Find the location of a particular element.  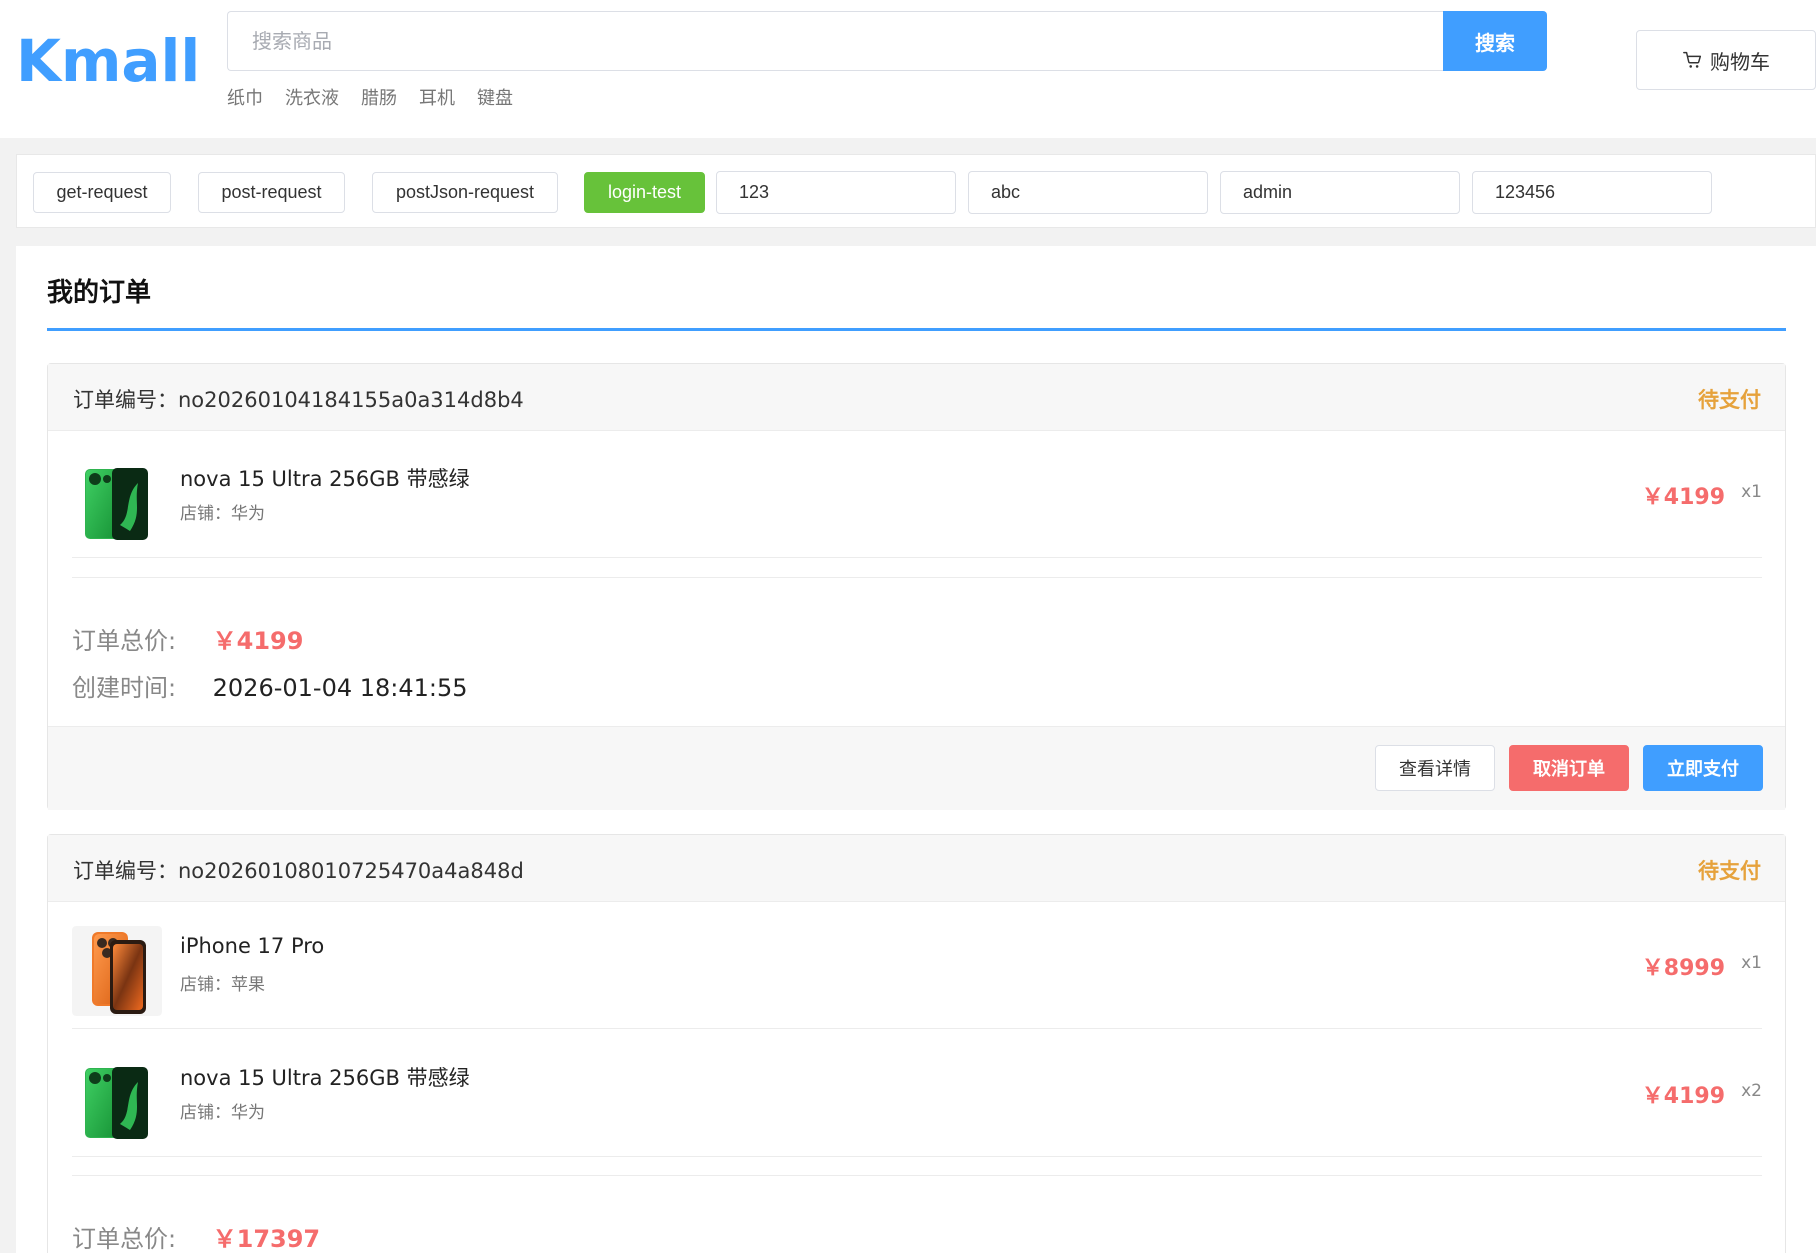

hot-word-detergent: 洗衣液 is located at coordinates (312, 97).